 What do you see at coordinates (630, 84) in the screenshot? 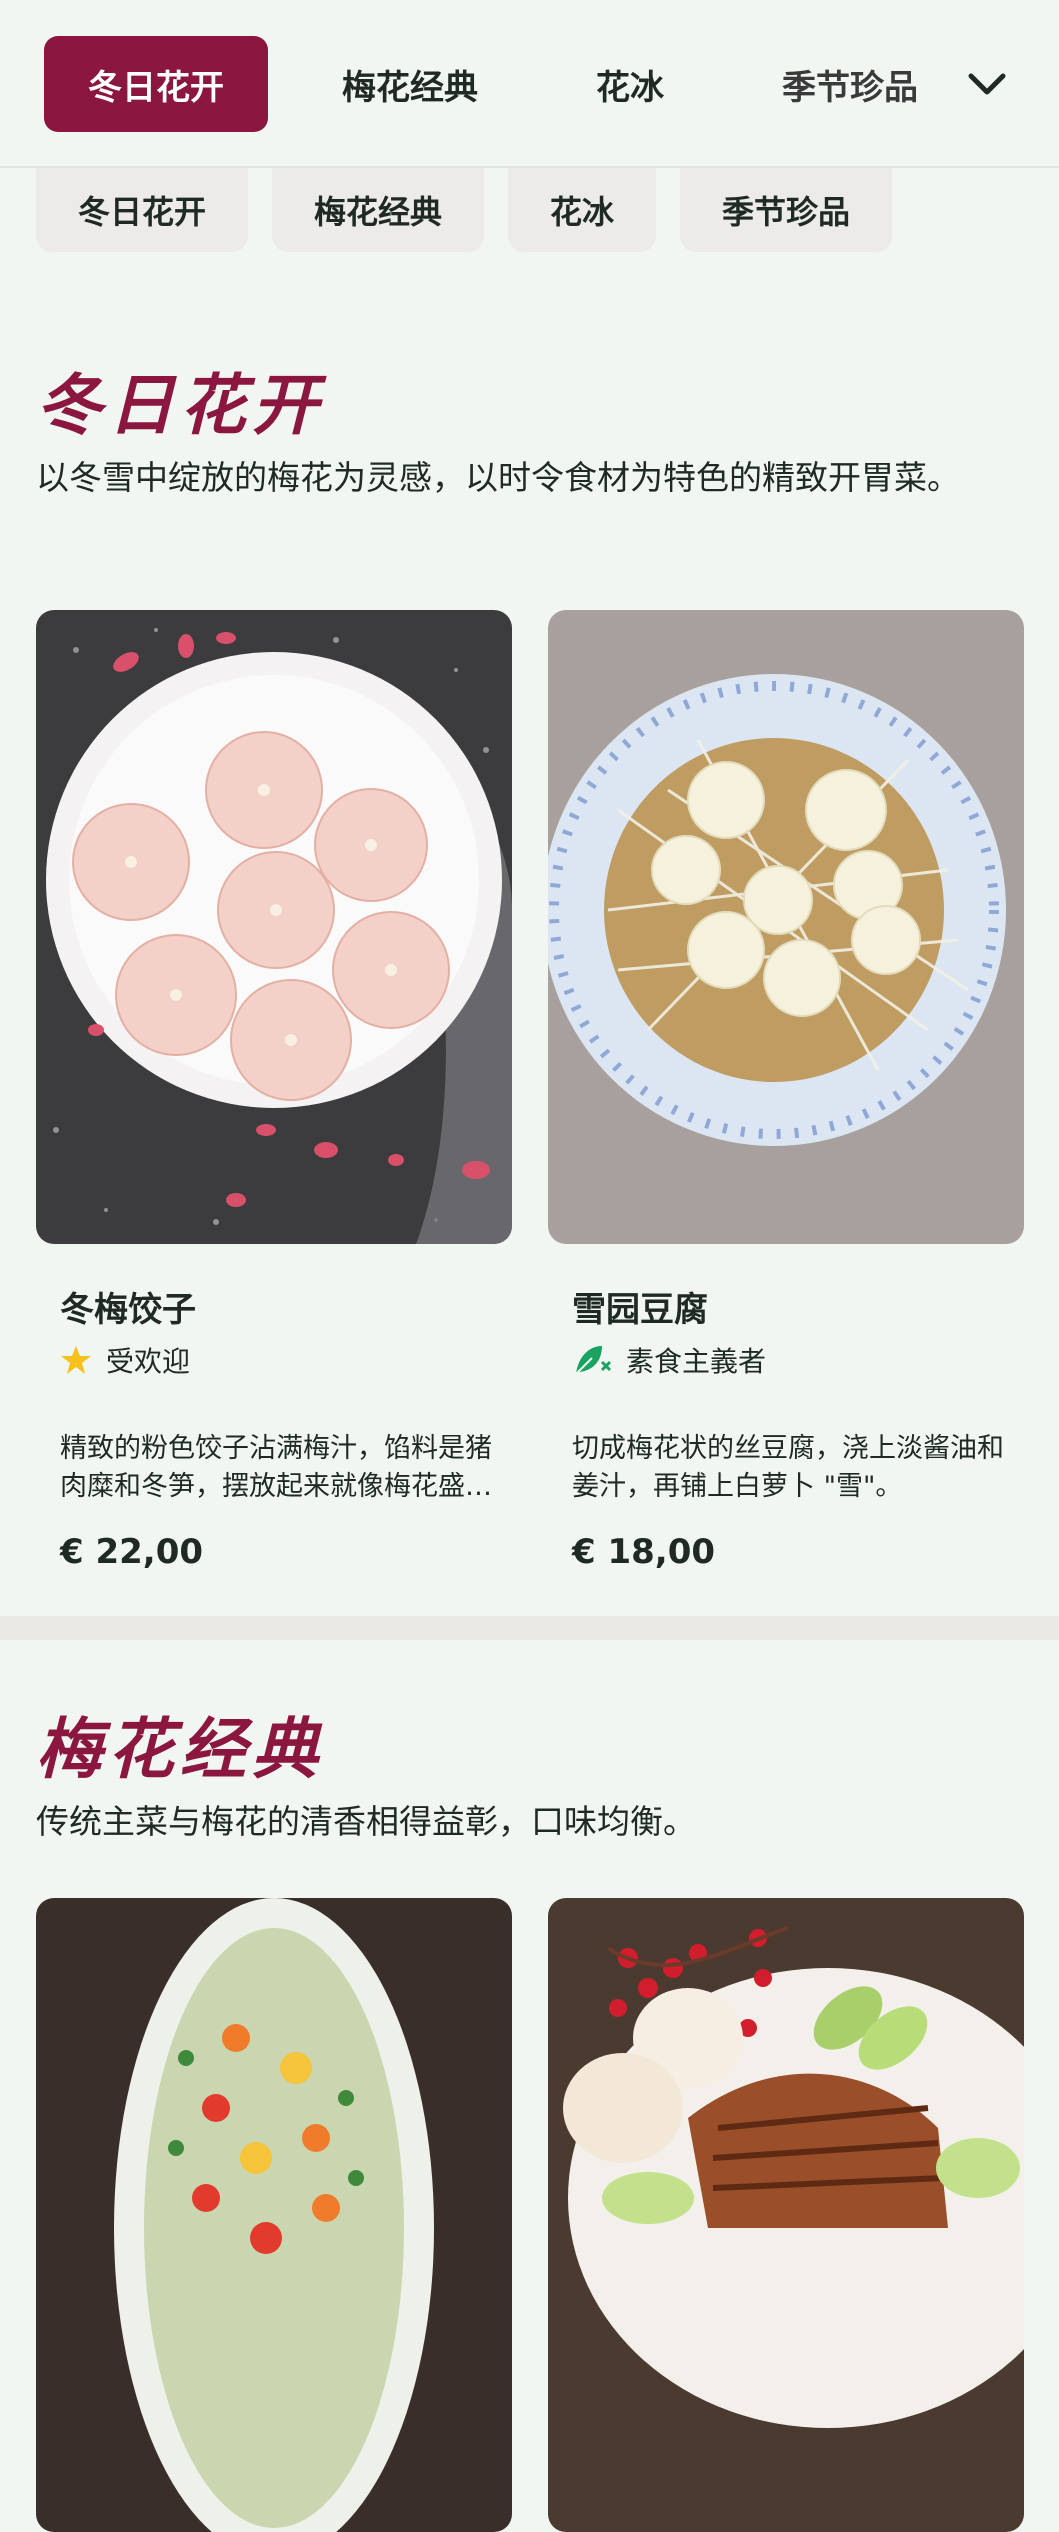
I see `tab-flower-ice: 花冰` at bounding box center [630, 84].